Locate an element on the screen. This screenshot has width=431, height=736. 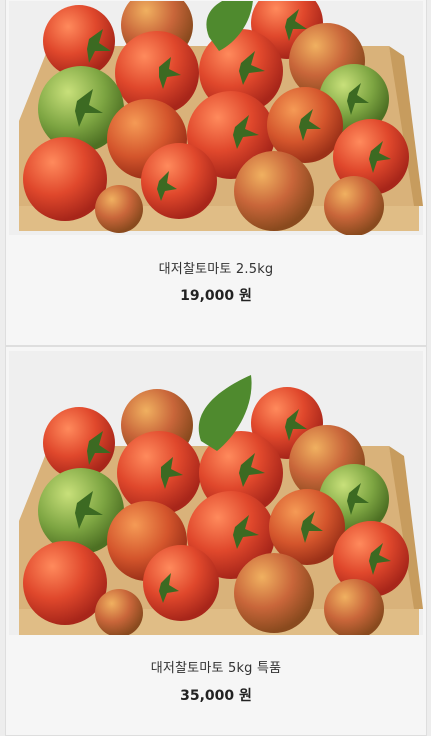
product-price: 19,000 원 is located at coordinates (216, 296).